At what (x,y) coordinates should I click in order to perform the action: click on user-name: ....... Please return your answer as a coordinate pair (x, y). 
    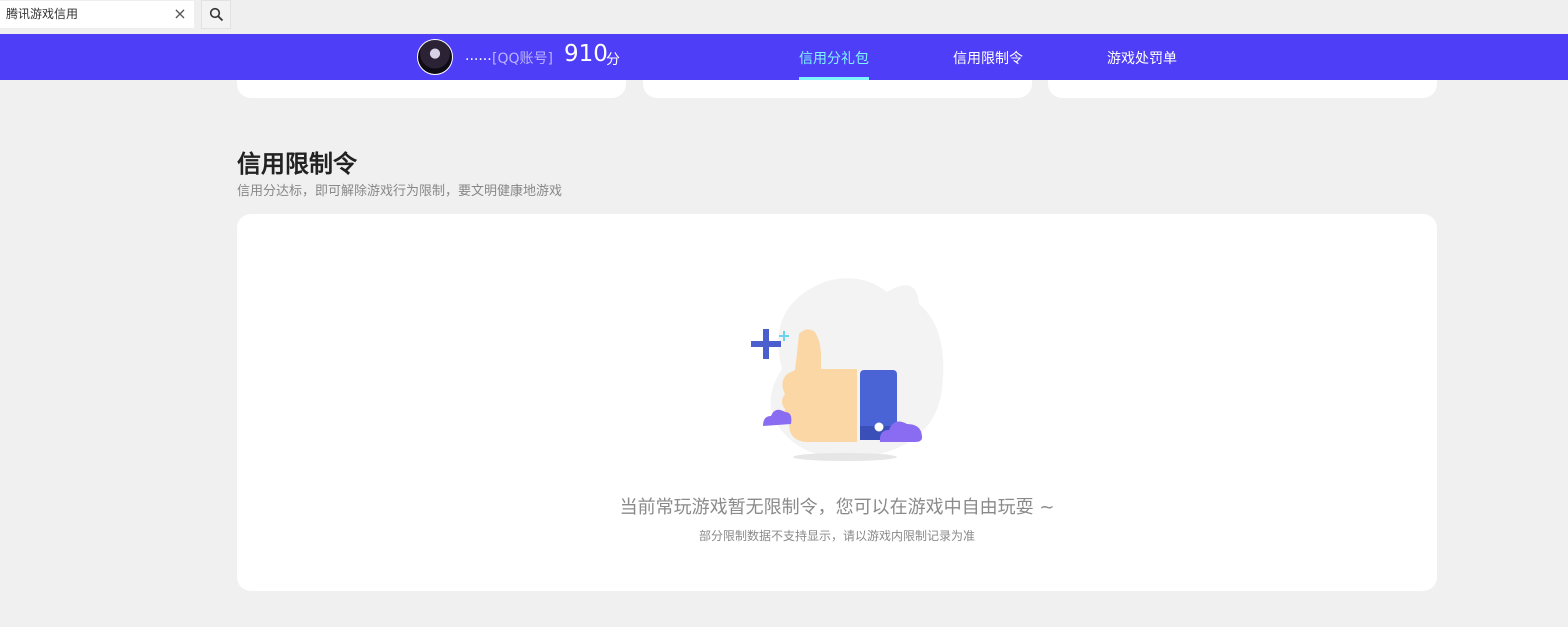
    Looking at the image, I should click on (478, 56).